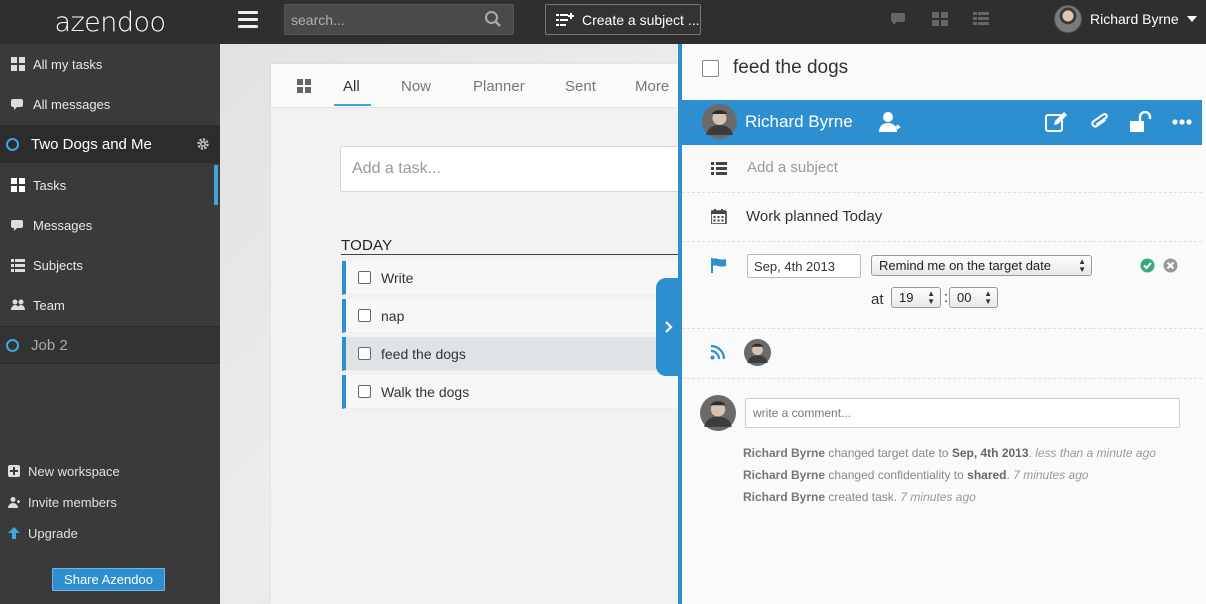  I want to click on workspace-two-dogs-and-me: Two Dogs and Me, so click(110, 144).